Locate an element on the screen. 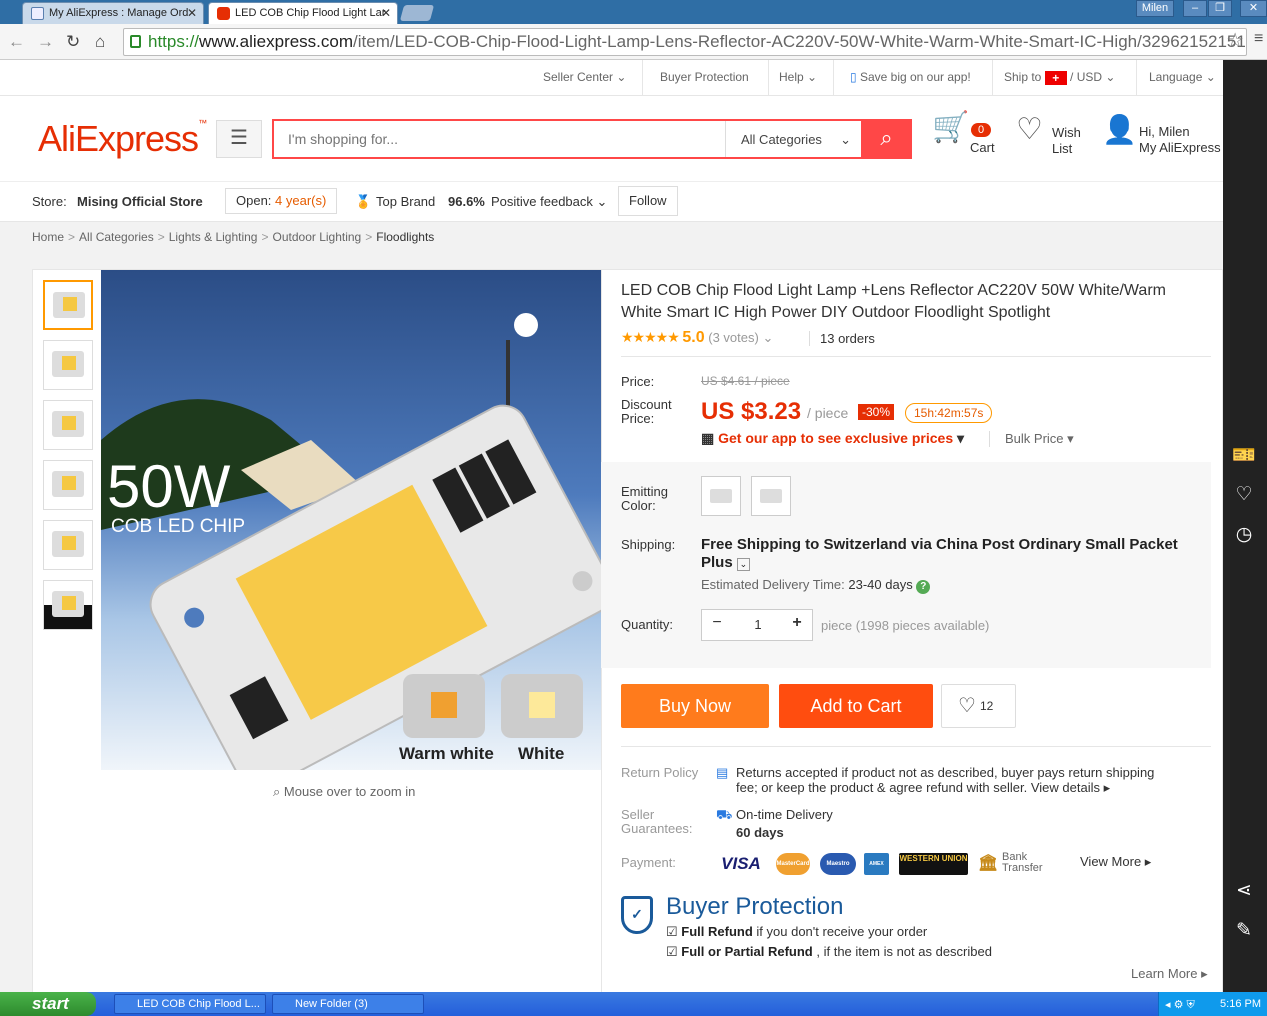 The image size is (1267, 1016). aliexpress-favicon-icon is located at coordinates (223, 13).